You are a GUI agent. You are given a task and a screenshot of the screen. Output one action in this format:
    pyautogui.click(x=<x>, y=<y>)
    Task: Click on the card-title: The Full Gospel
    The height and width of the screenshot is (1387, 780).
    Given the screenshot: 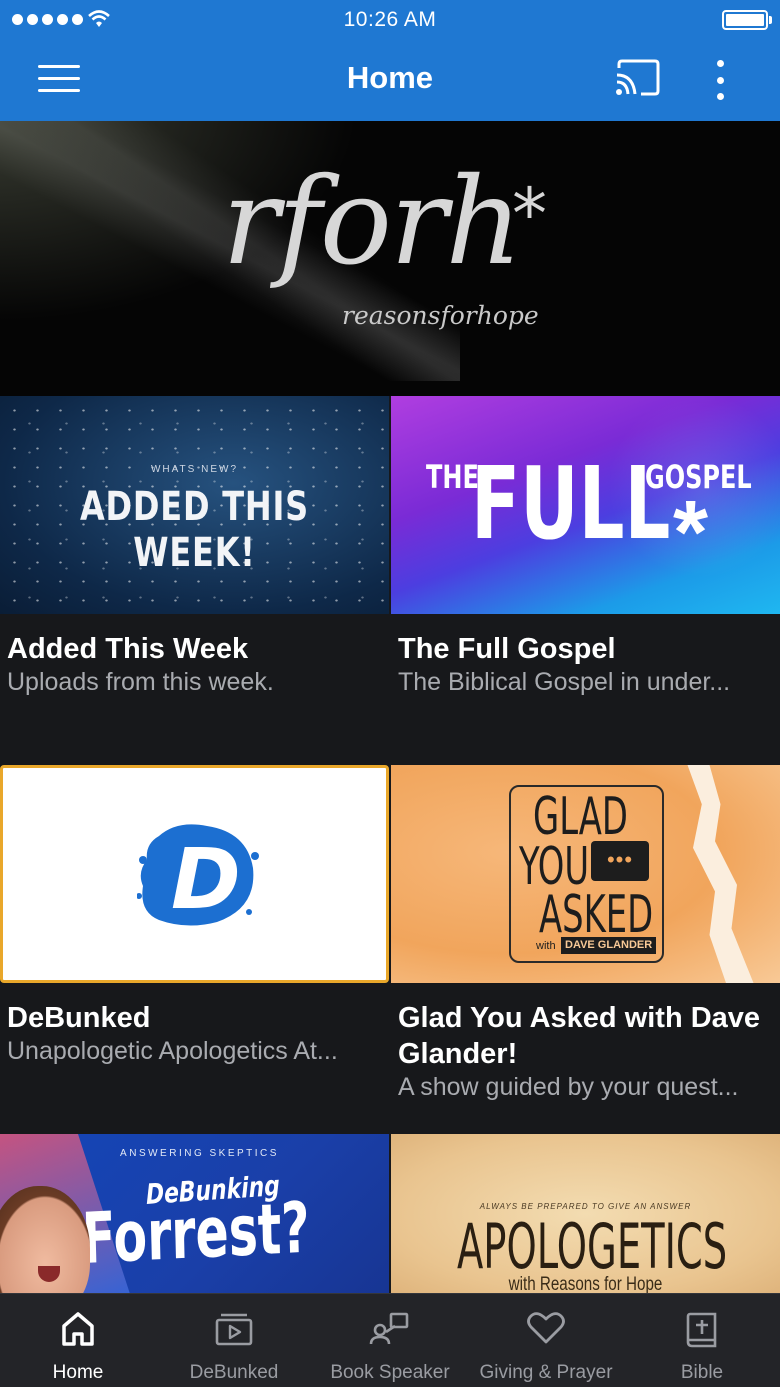 What is the action you would take?
    pyautogui.click(x=507, y=649)
    